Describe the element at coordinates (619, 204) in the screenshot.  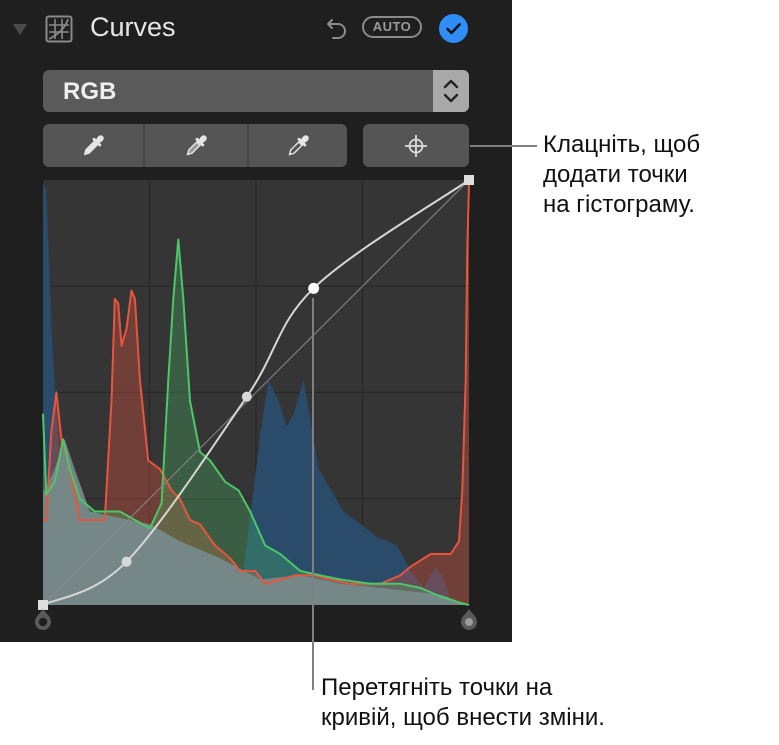
I see `callout-add-points-line: на гістограму.` at that location.